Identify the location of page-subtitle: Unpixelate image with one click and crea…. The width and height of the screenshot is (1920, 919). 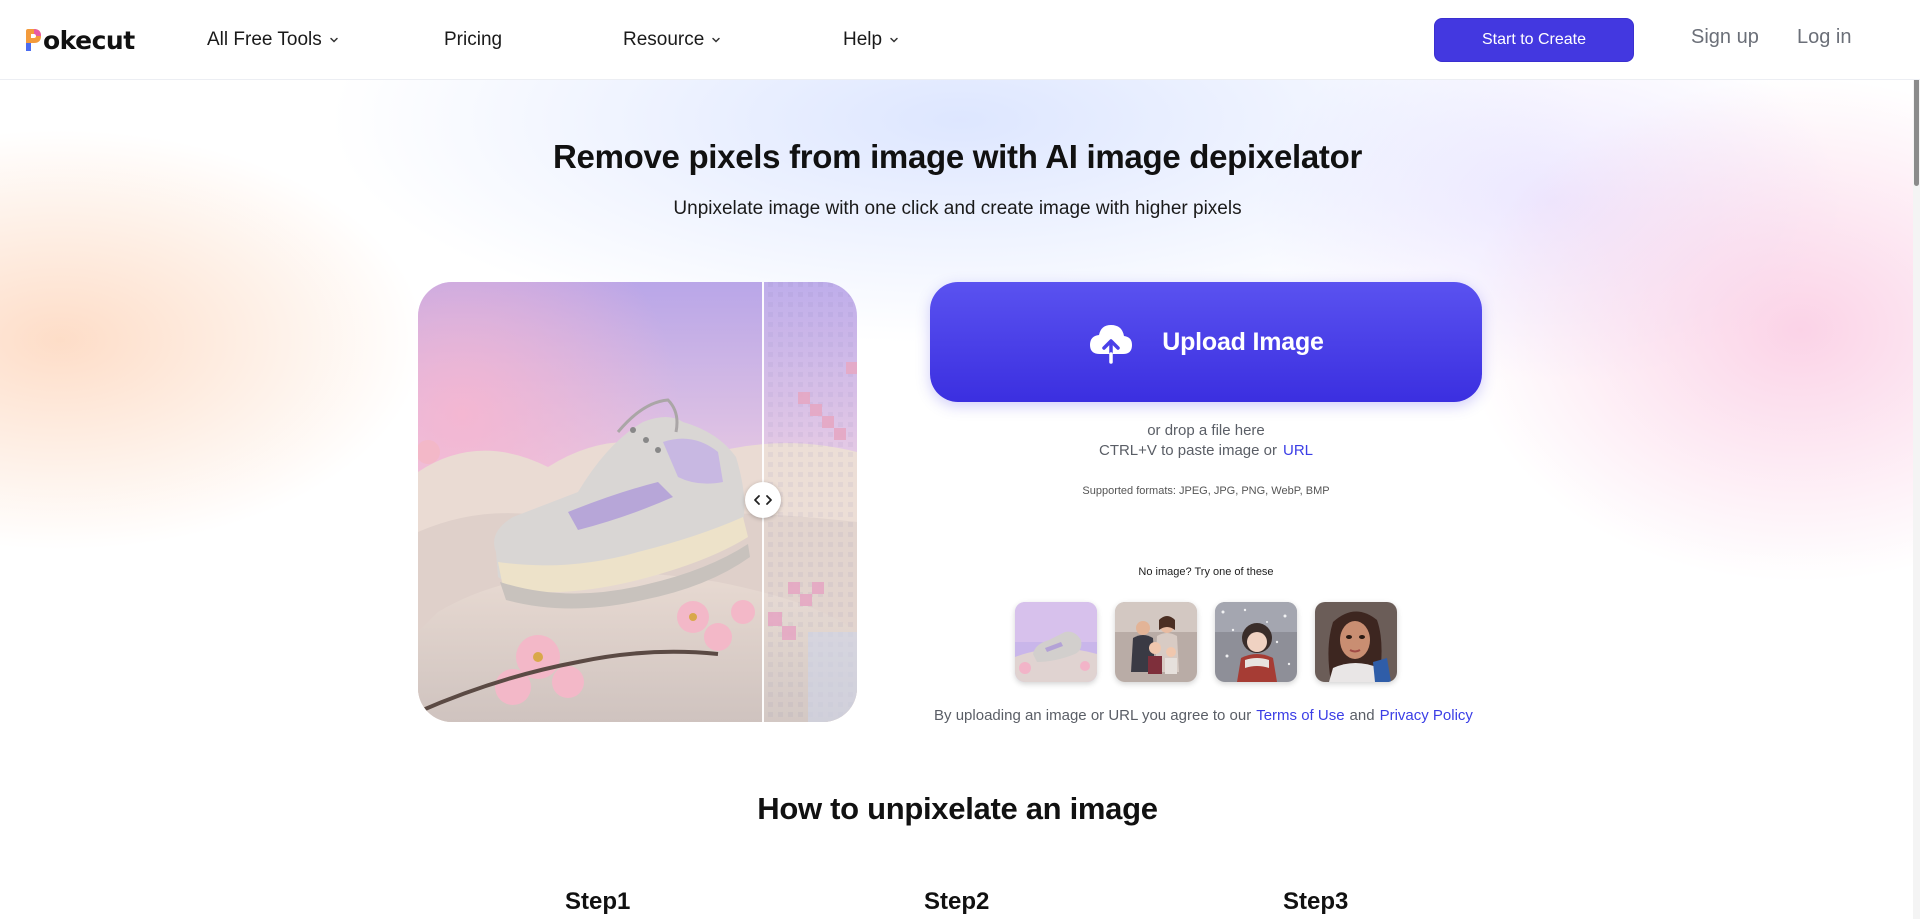
(957, 208).